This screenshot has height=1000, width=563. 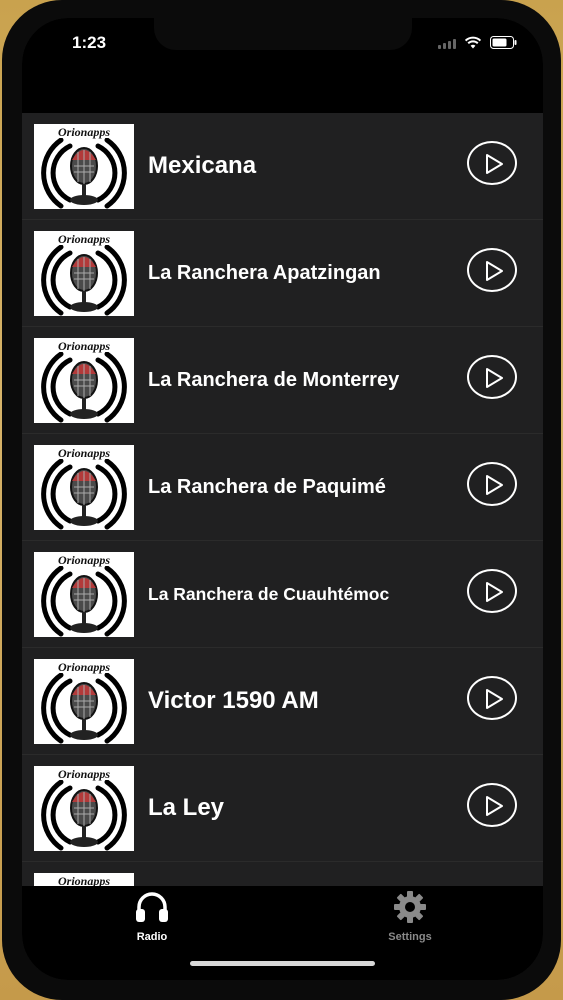 I want to click on station-row: Orionapps Mexicana, so click(x=282, y=166).